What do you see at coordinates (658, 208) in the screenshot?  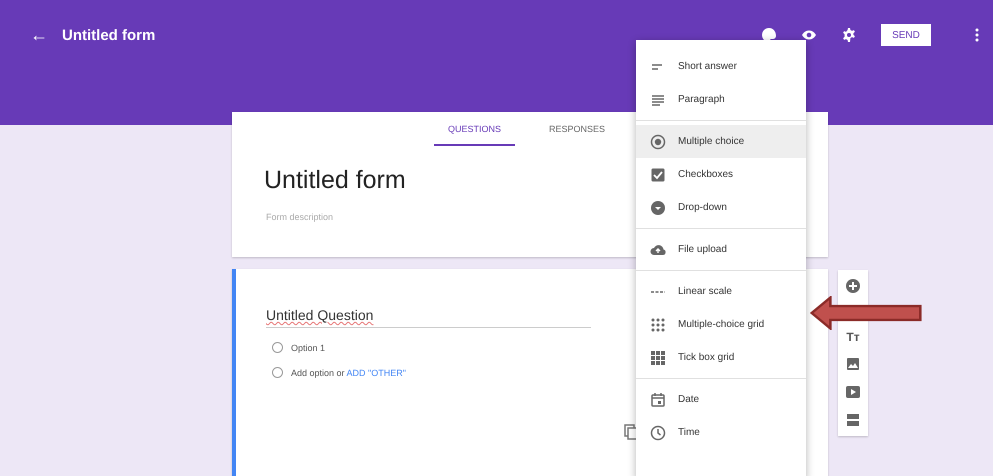 I see `drop-icon` at bounding box center [658, 208].